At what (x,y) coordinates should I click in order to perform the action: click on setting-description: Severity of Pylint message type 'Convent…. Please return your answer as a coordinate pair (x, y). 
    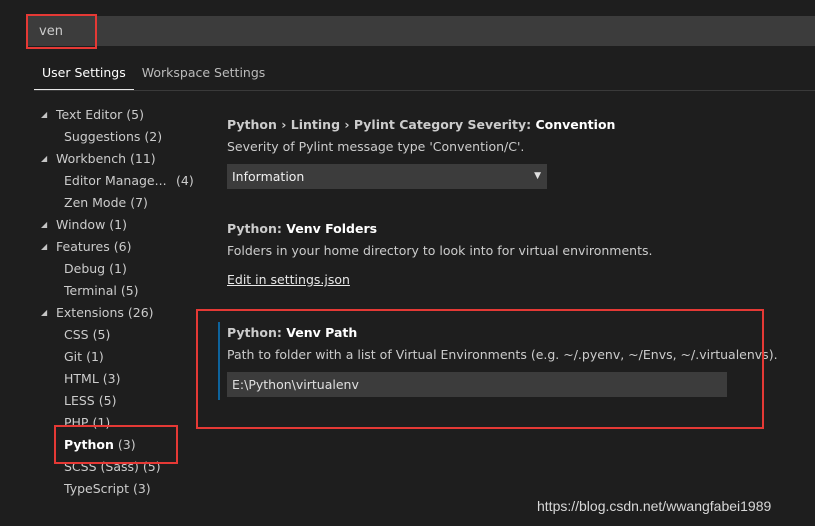
    Looking at the image, I should click on (376, 146).